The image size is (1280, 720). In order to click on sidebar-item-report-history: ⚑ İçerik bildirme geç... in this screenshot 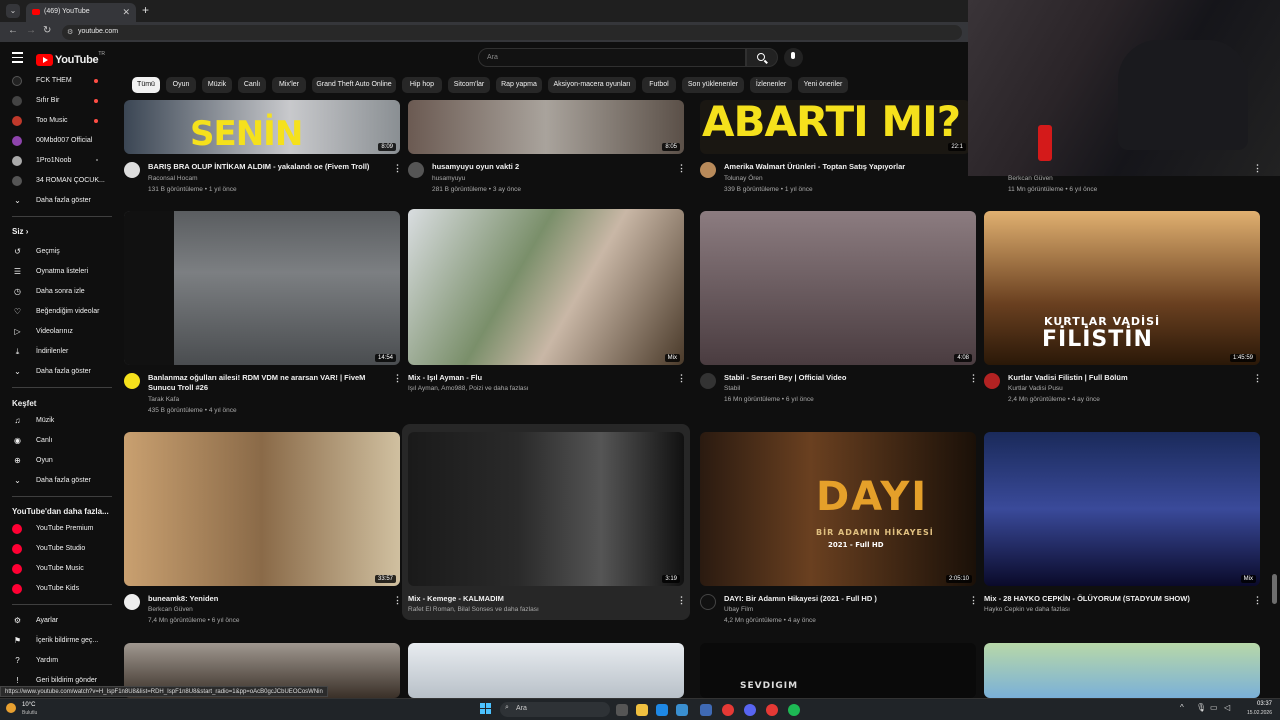, I will do `click(62, 641)`.